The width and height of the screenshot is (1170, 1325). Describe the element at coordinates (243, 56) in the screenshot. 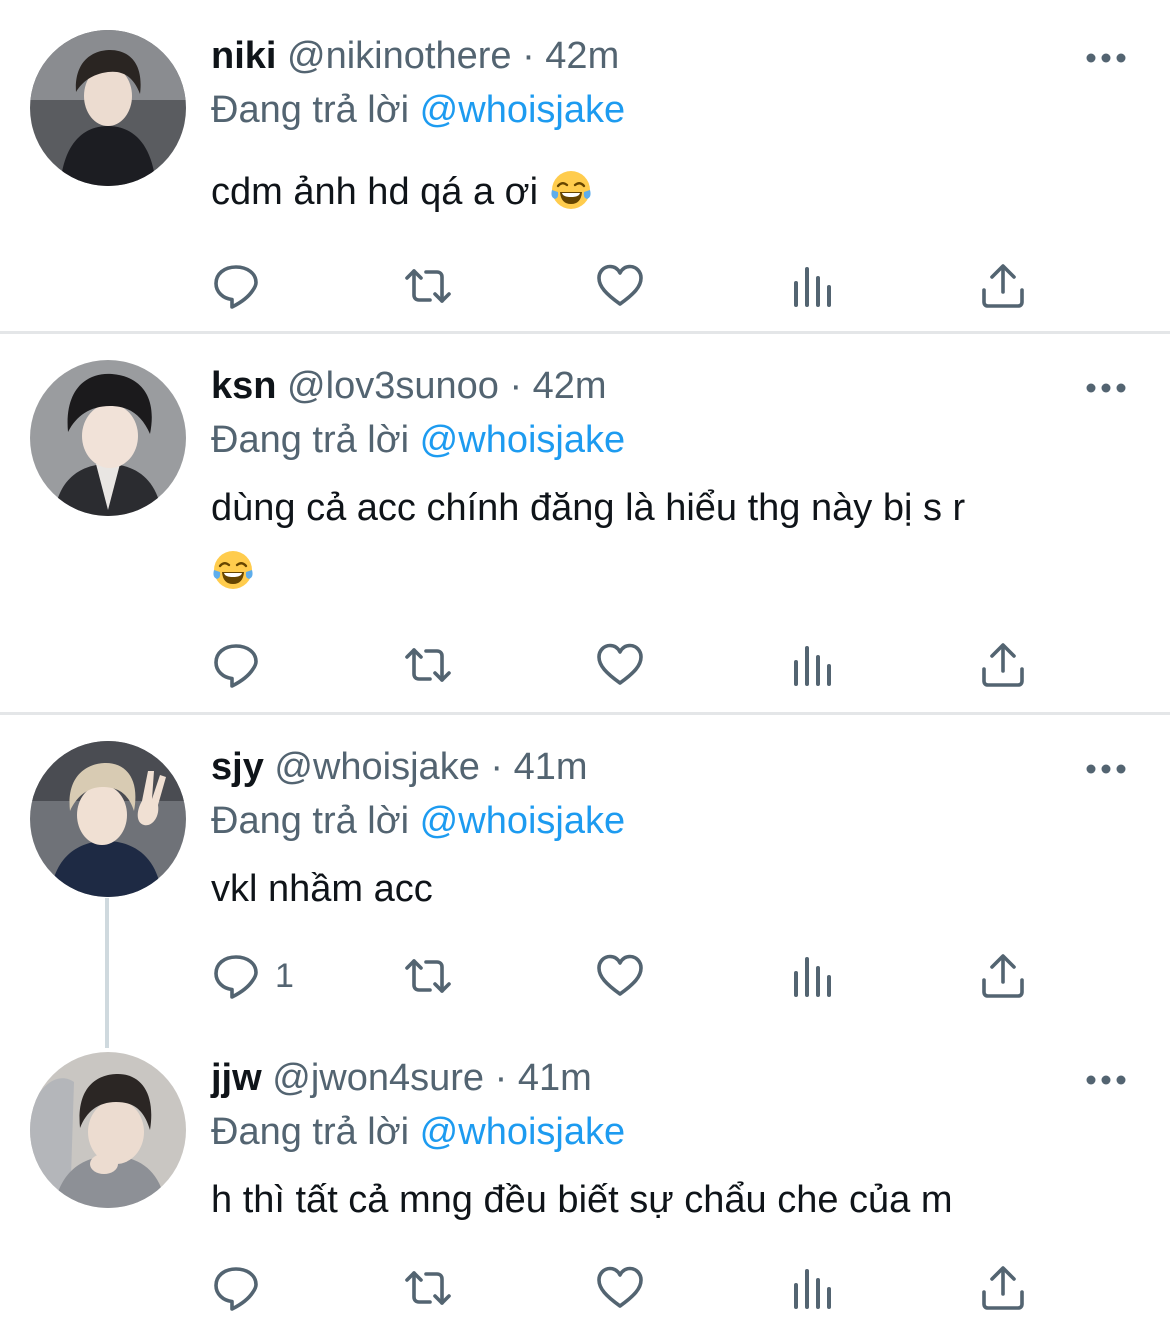

I see `display-name: niki` at that location.